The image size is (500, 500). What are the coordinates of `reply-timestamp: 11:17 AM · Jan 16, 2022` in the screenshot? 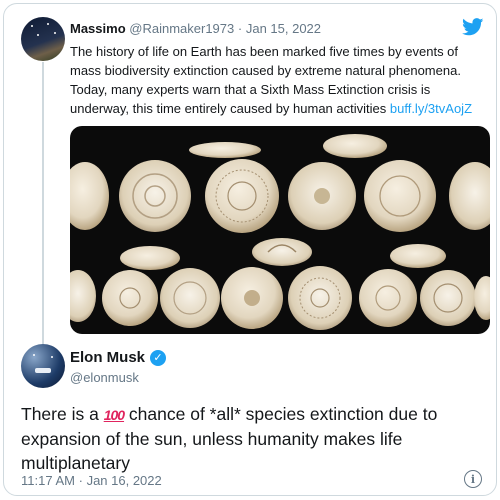 It's located at (91, 480).